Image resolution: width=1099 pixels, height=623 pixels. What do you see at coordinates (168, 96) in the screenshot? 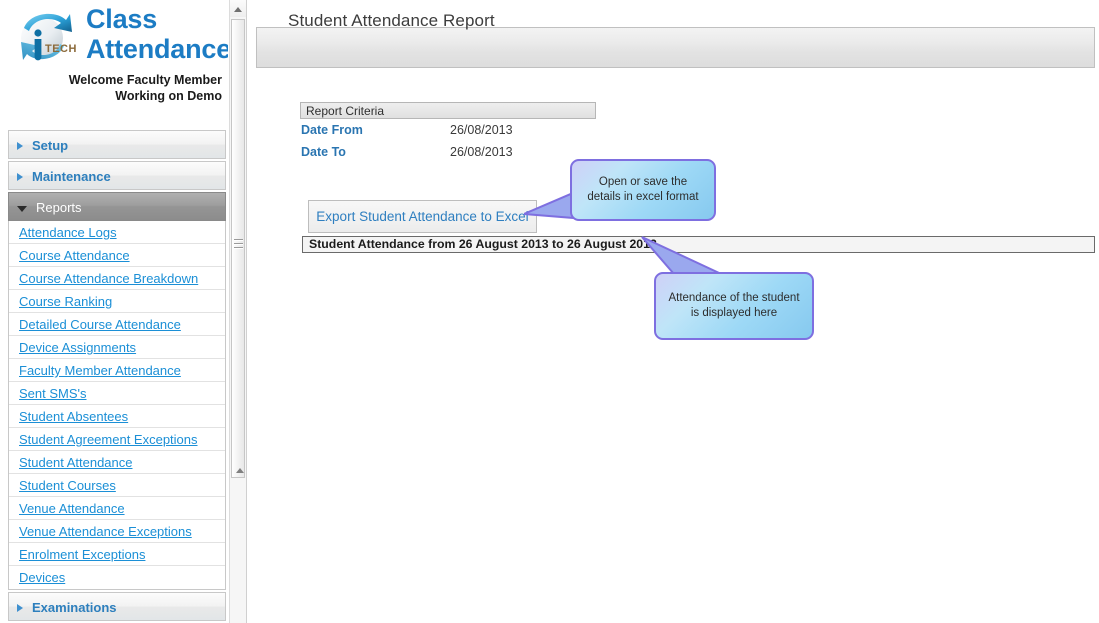
I see `welcome-line-2: Working on Demo` at bounding box center [168, 96].